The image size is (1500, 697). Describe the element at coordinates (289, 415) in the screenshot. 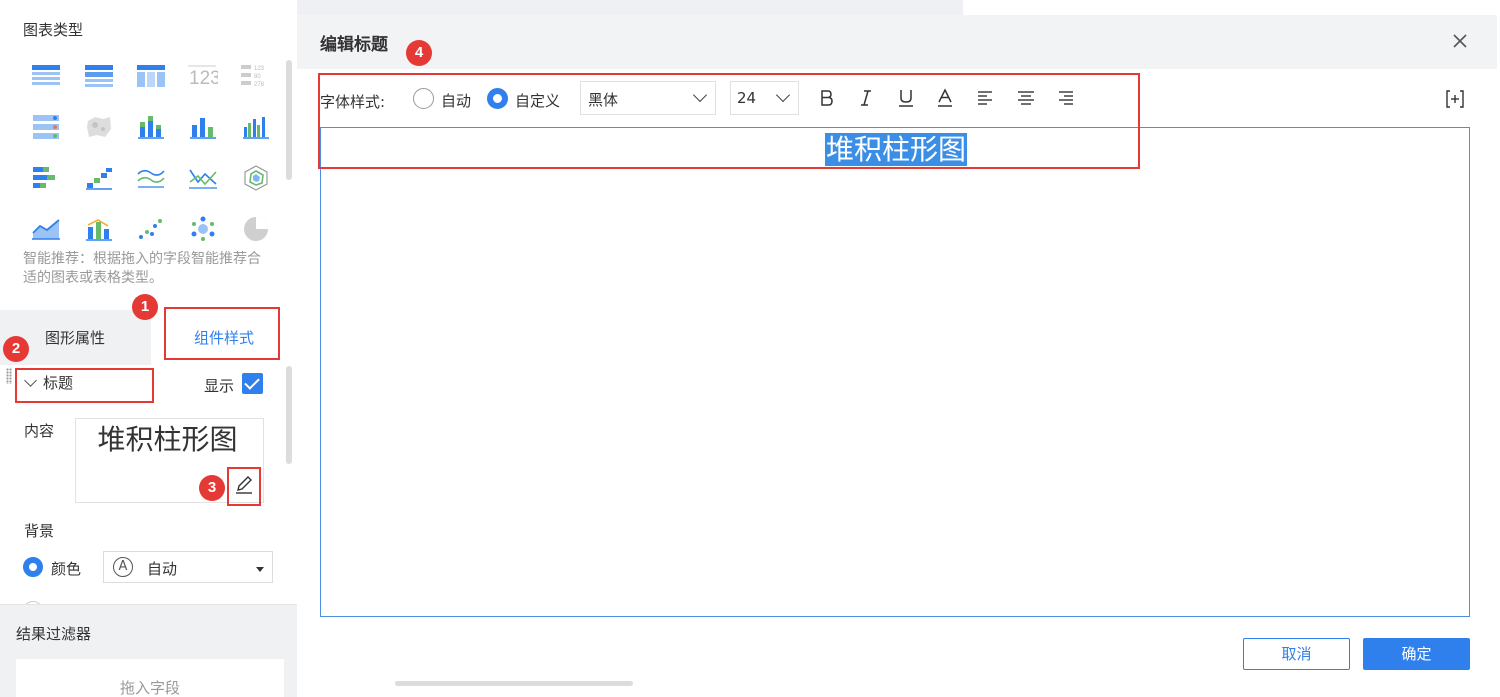

I see `style-panel-scrollbar` at that location.